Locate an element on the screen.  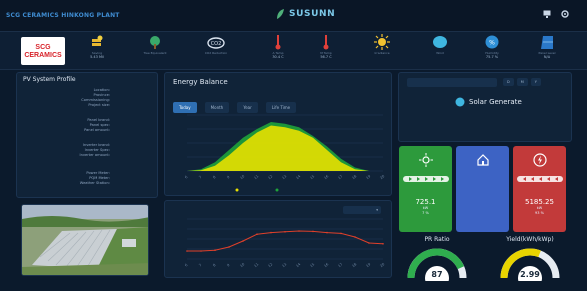
tab-year: Y is located at coordinates (535, 82).